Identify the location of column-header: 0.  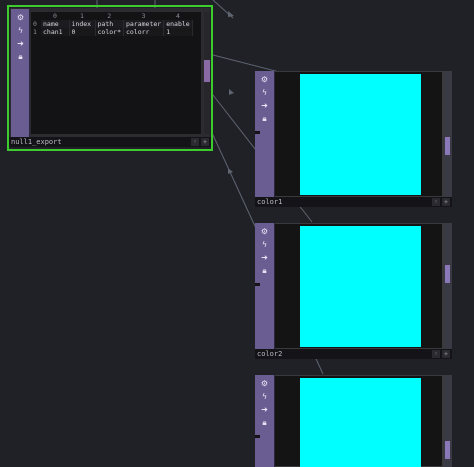
(55, 16).